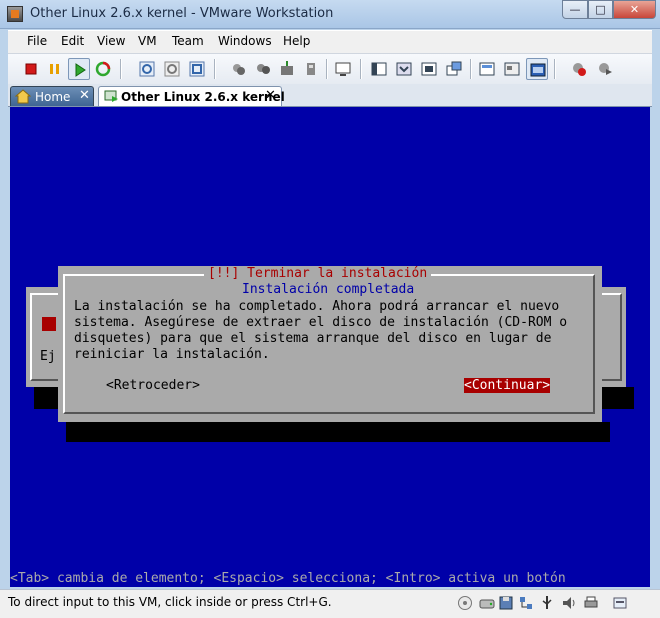 The height and width of the screenshot is (618, 660). What do you see at coordinates (296, 41) in the screenshot?
I see `menu-help: Help` at bounding box center [296, 41].